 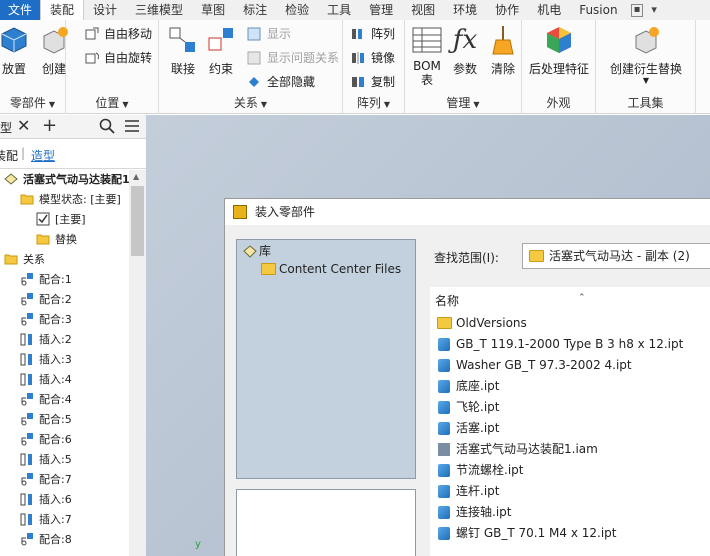 What do you see at coordinates (23, 125) in the screenshot?
I see `close-icon: ✕` at bounding box center [23, 125].